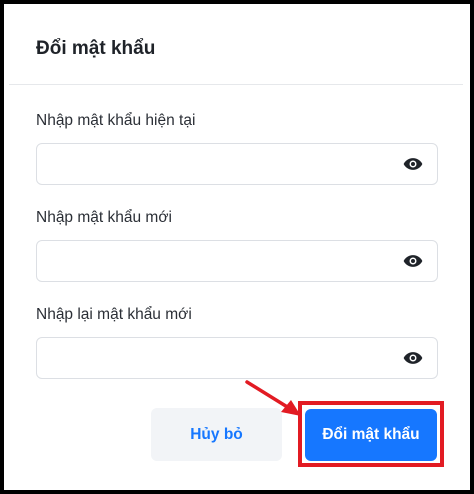 This screenshot has height=494, width=474. I want to click on new-password-label: Nhập mật khẩu mới, so click(104, 217).